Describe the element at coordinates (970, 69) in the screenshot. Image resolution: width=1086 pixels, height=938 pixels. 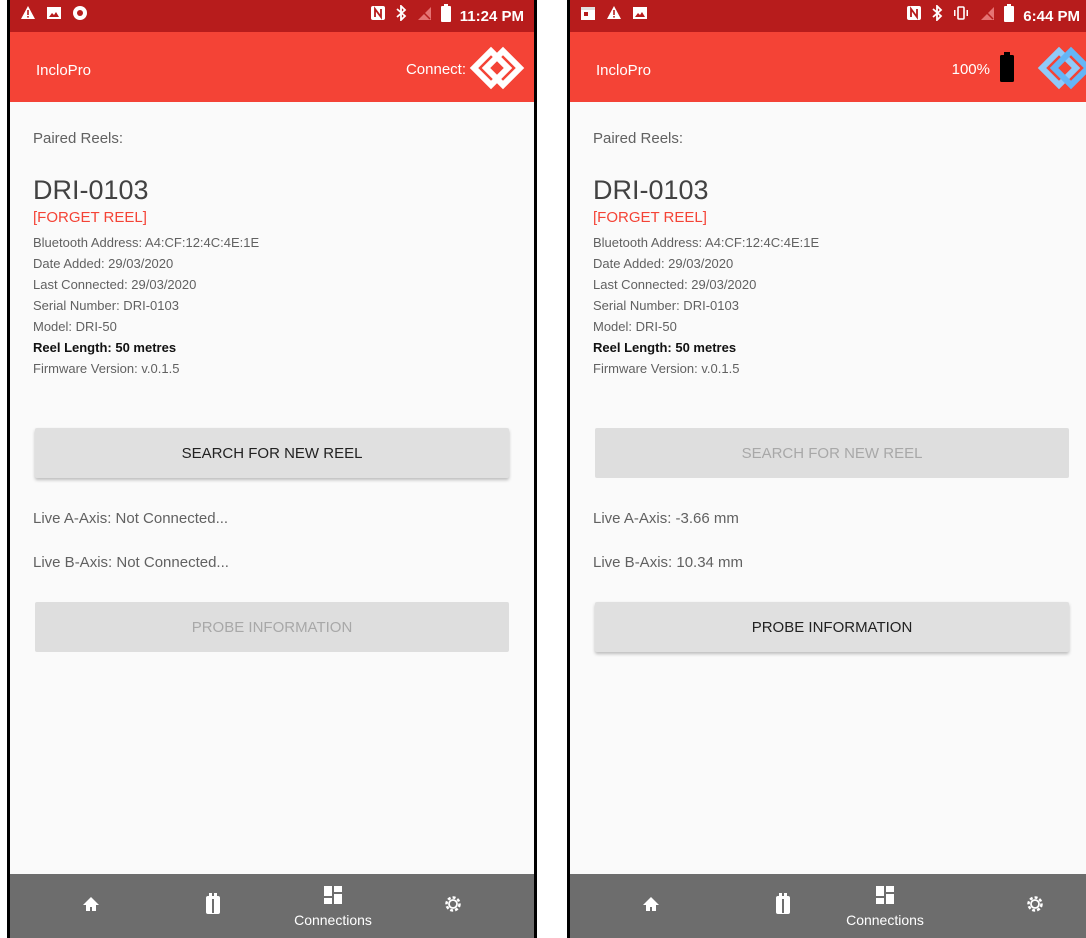
I see `reel-battery-percent: 100%` at that location.